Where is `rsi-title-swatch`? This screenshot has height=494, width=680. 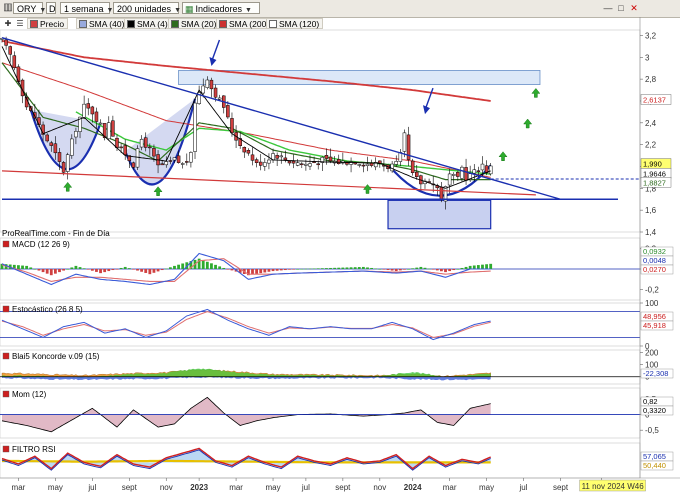 rsi-title-swatch is located at coordinates (6, 449).